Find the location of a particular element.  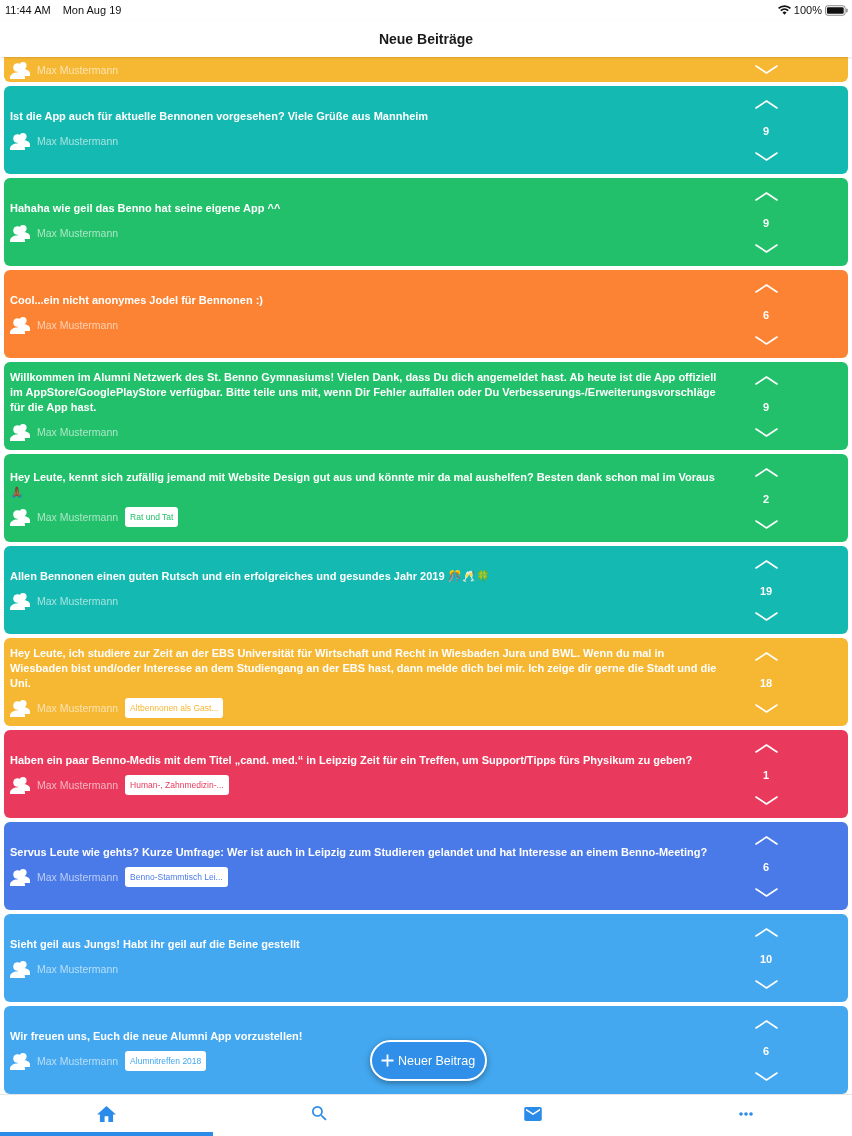

post-card: Ist die App auch für aktuelle Bennonen vorgesehen? Viele Grüße aus Mannheim Max Mustermann 9 is located at coordinates (426, 130).